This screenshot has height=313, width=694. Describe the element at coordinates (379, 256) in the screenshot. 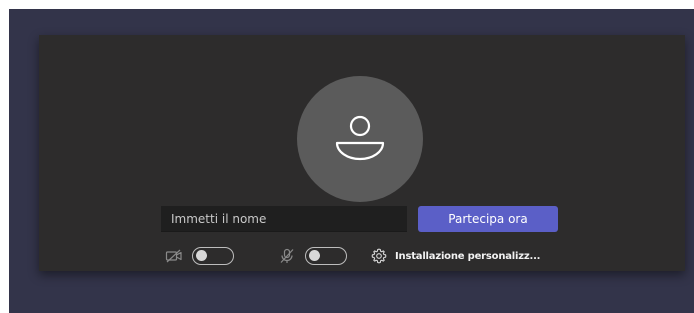

I see `gear-icon` at that location.